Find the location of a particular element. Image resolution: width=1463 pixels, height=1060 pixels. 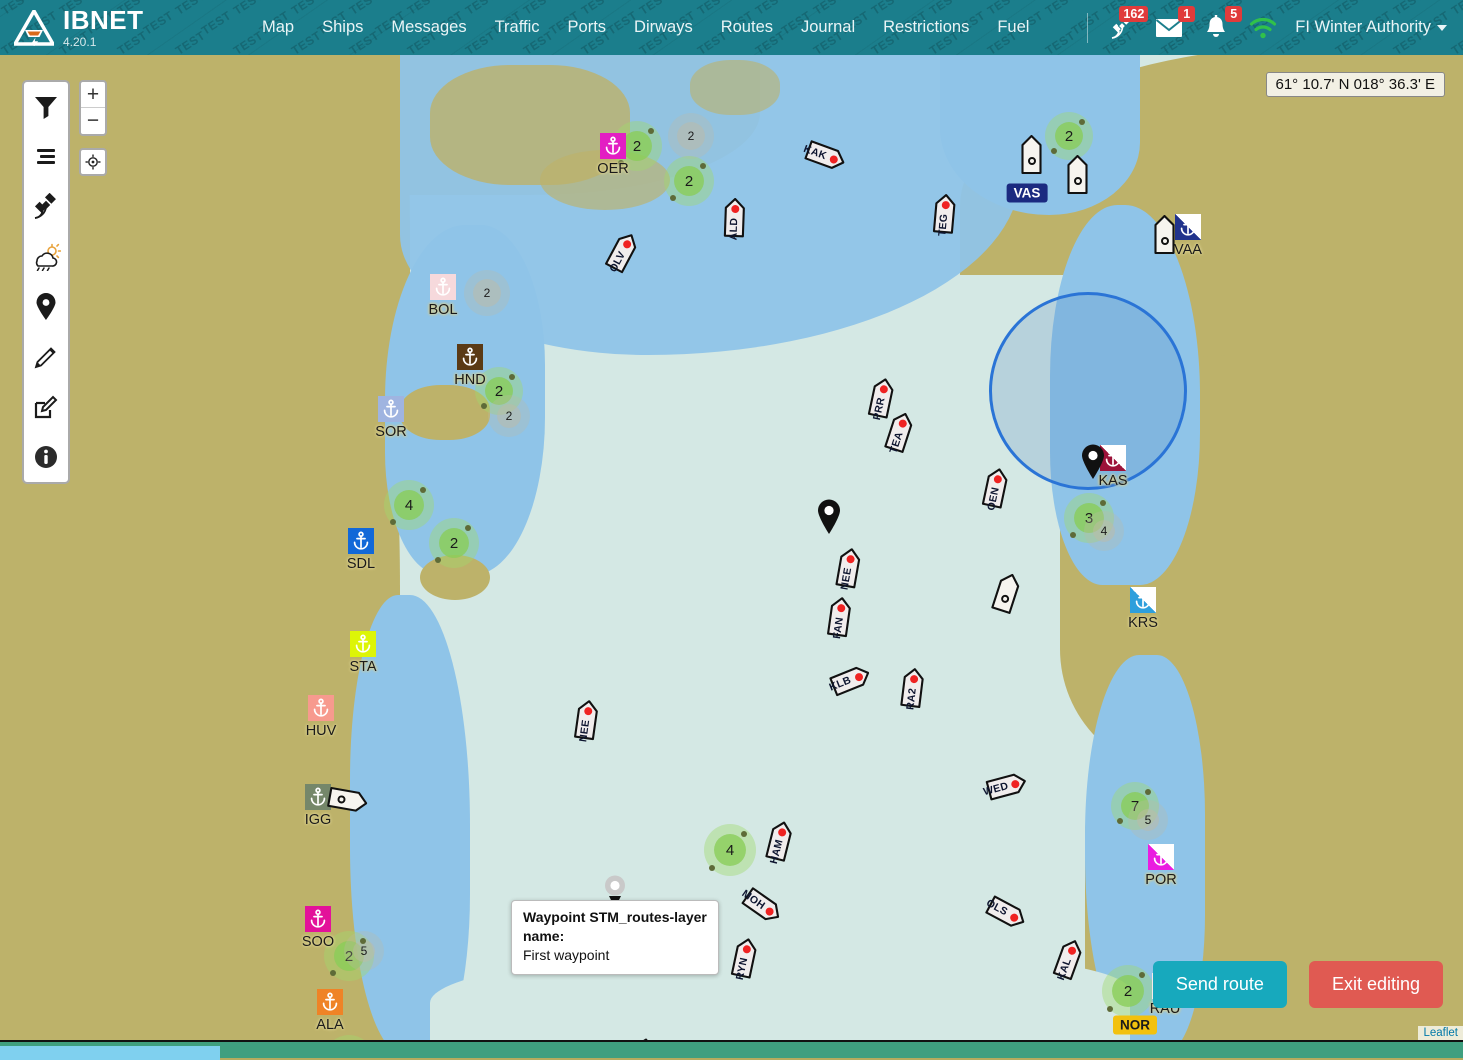

weather-icon is located at coordinates (46, 257).